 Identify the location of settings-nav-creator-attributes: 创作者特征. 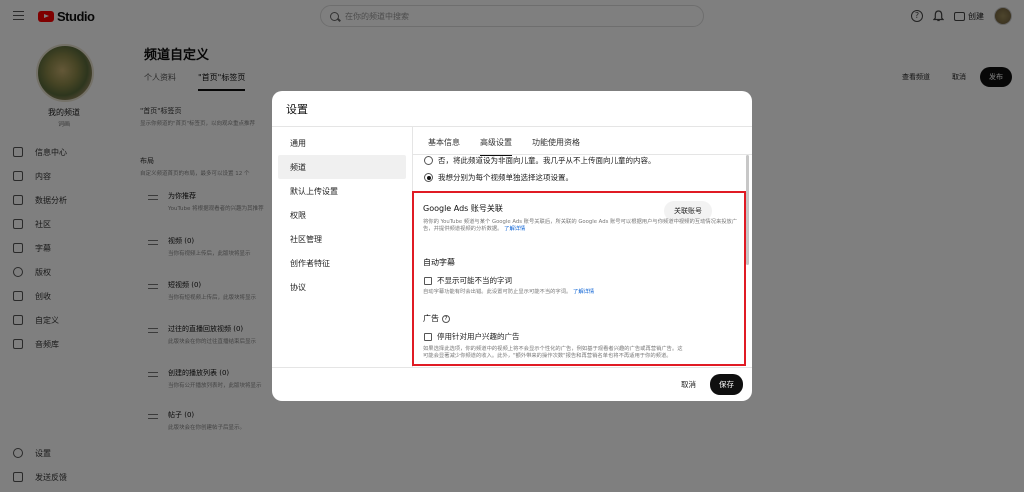
(342, 263).